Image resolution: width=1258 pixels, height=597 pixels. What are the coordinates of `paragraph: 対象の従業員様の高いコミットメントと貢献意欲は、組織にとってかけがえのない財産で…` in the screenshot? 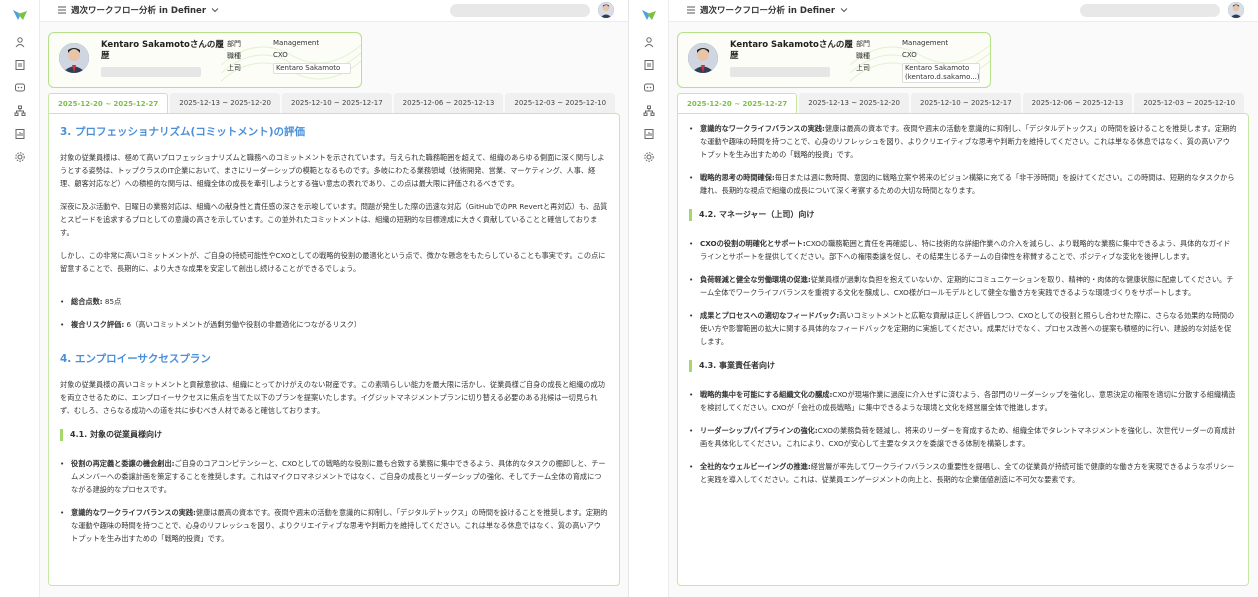 It's located at (332, 397).